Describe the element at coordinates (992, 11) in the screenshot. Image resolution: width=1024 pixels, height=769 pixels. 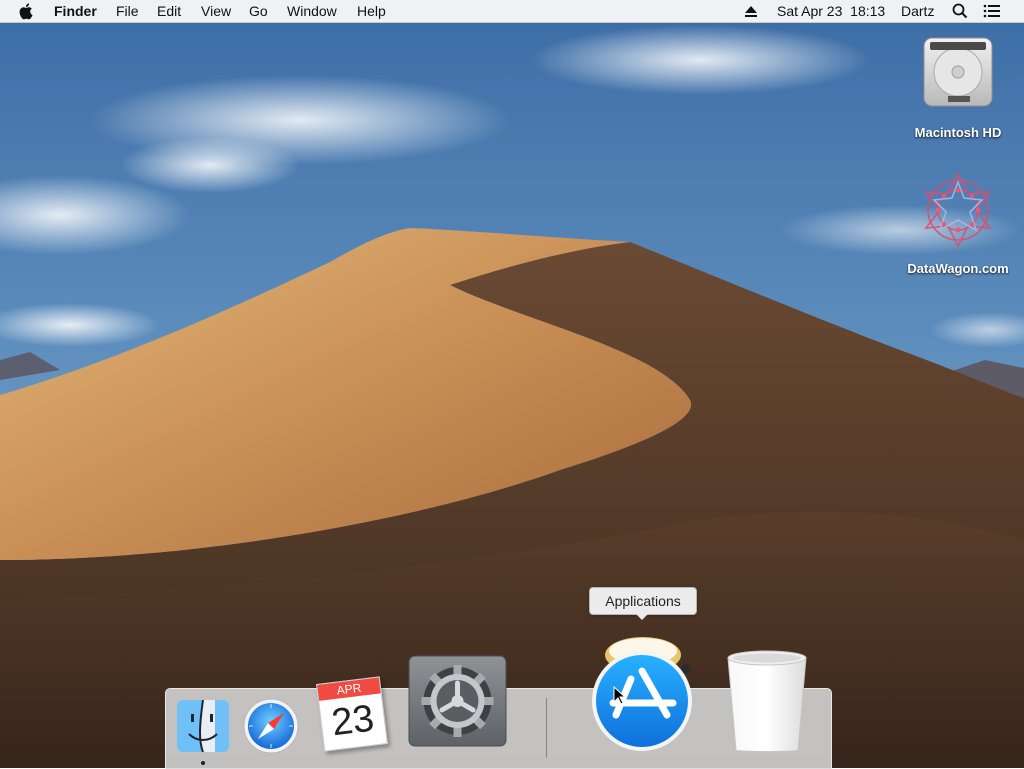
I see `notification-center-icon` at that location.